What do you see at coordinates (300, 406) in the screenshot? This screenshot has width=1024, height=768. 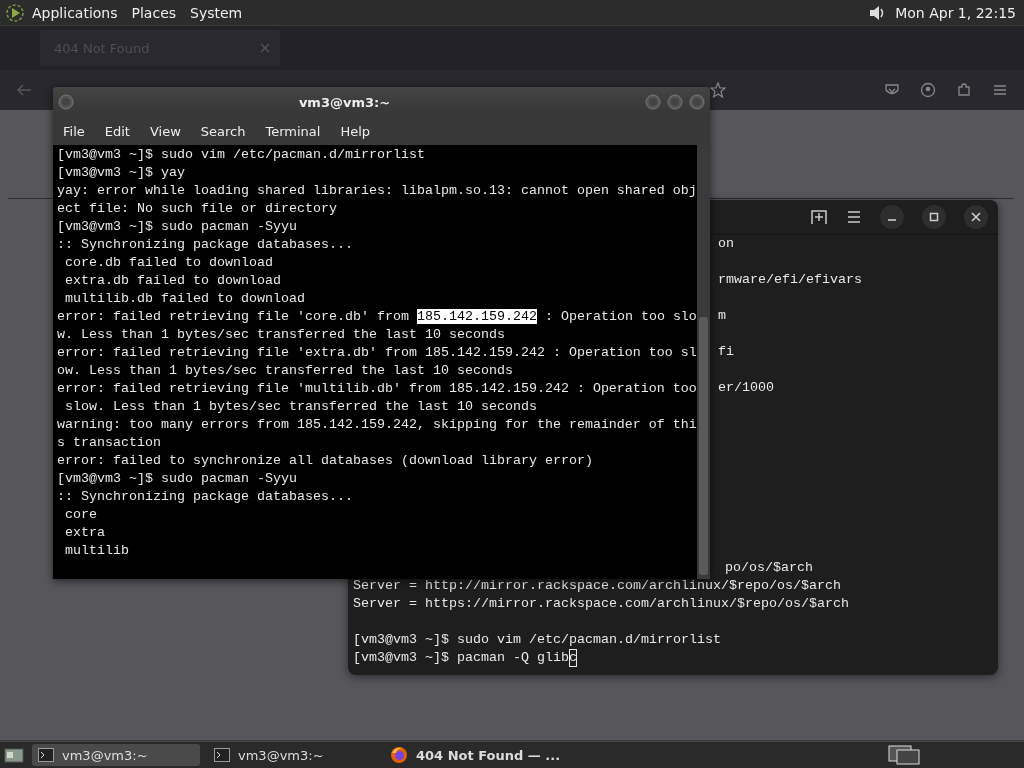 I see `terminal-text: slow. Less than 1 bytes/sec transferred the last 10 seconds` at bounding box center [300, 406].